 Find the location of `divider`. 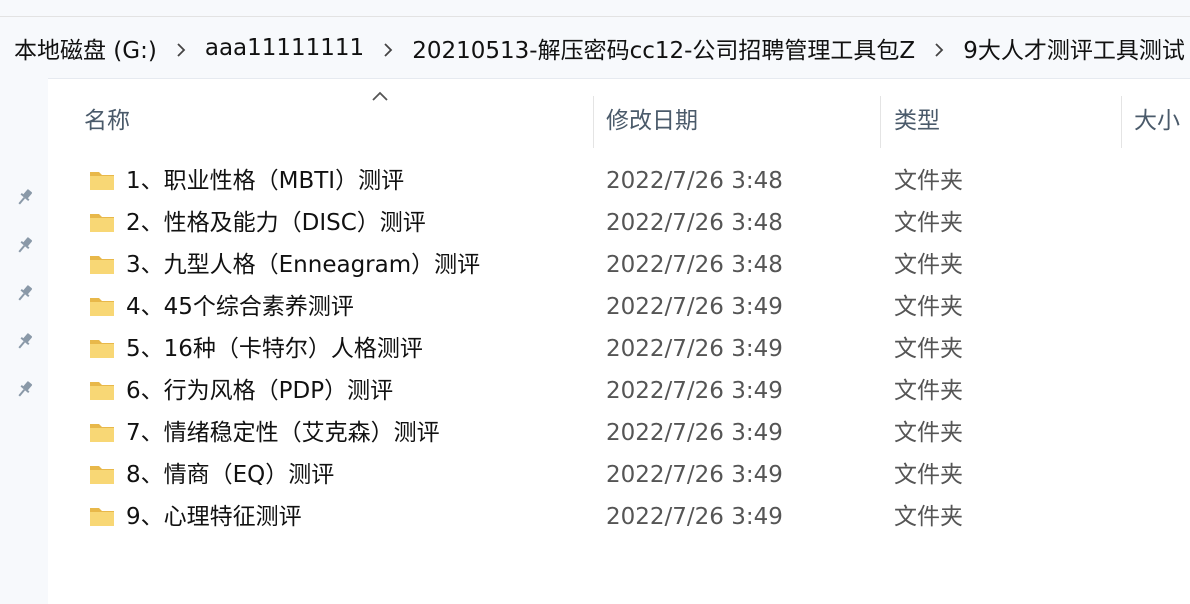

divider is located at coordinates (595, 16).